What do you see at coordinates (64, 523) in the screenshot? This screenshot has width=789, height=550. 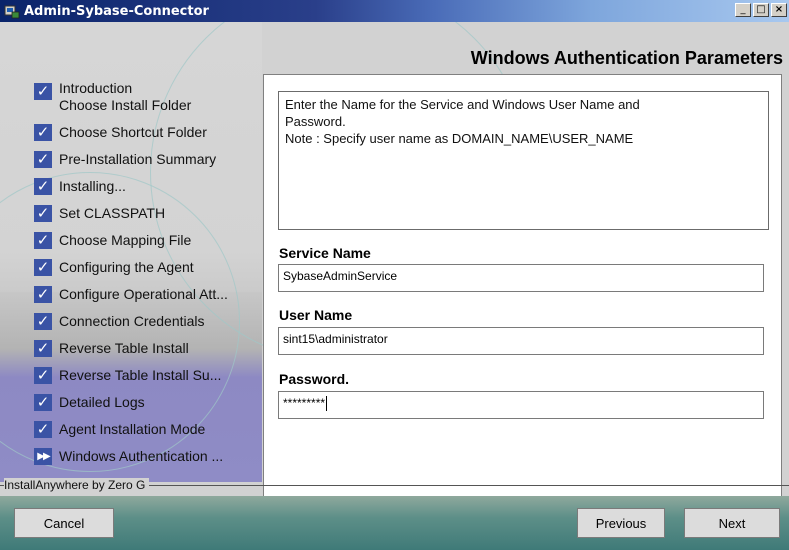 I see `cancel-button: Cancel` at bounding box center [64, 523].